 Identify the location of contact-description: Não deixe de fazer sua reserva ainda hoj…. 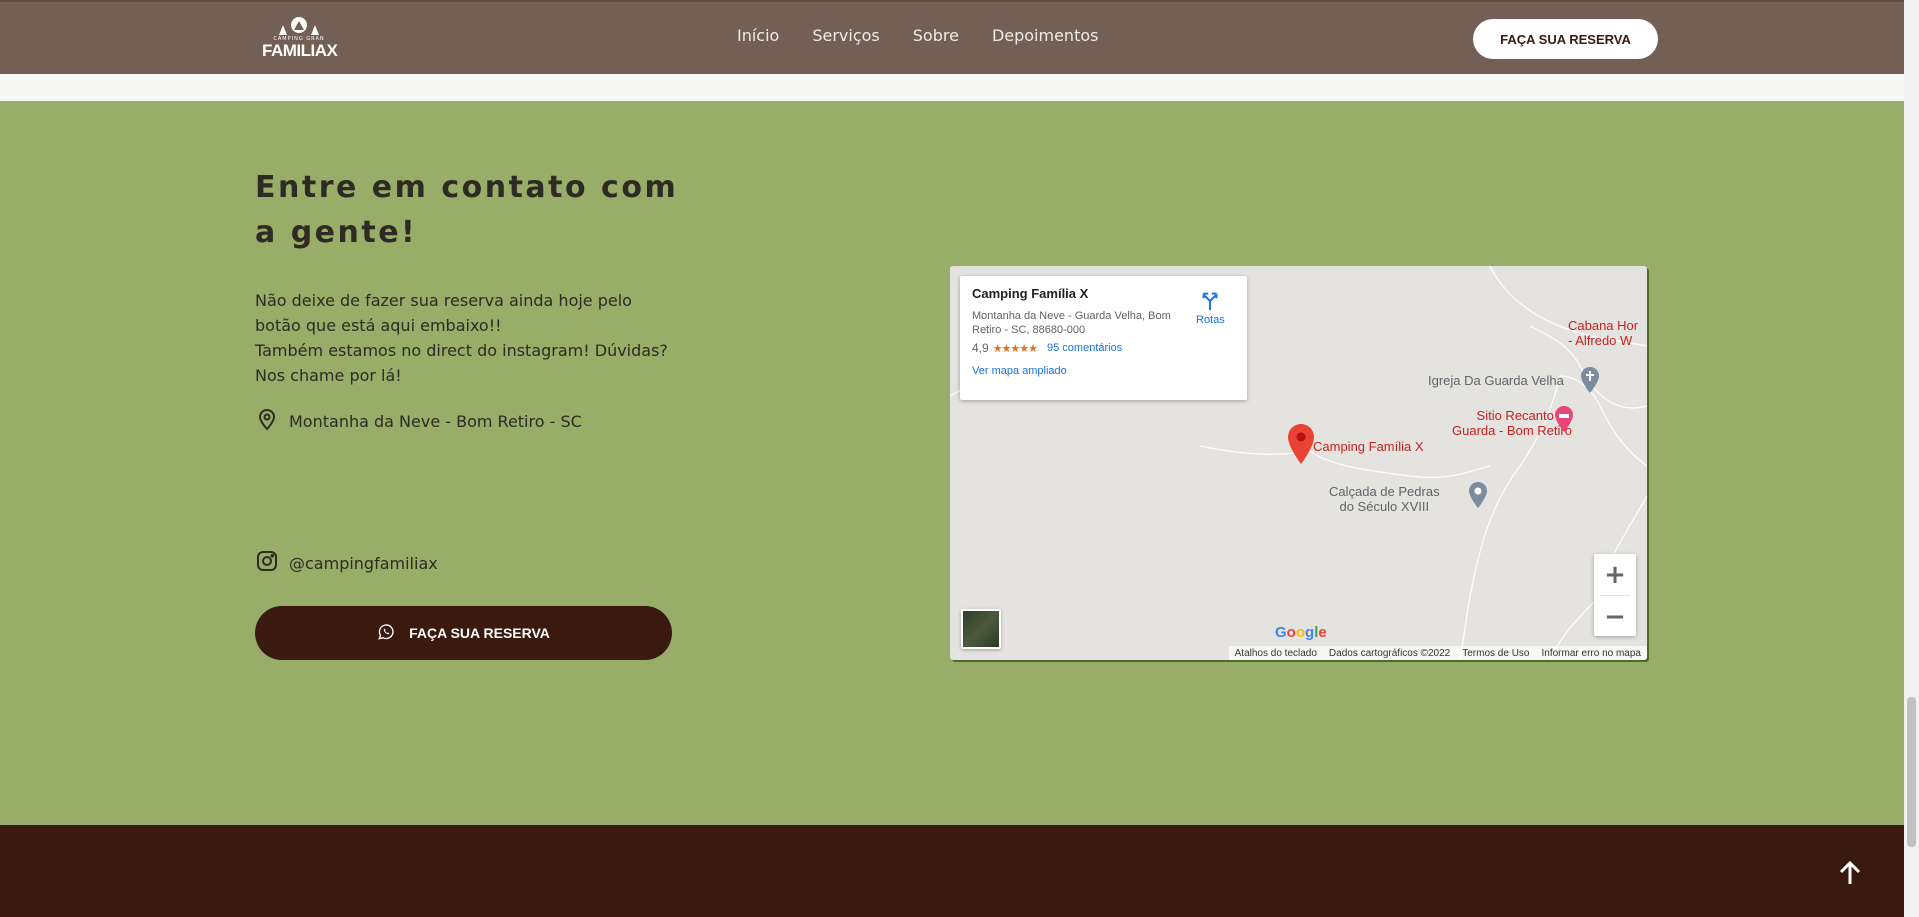
(465, 338).